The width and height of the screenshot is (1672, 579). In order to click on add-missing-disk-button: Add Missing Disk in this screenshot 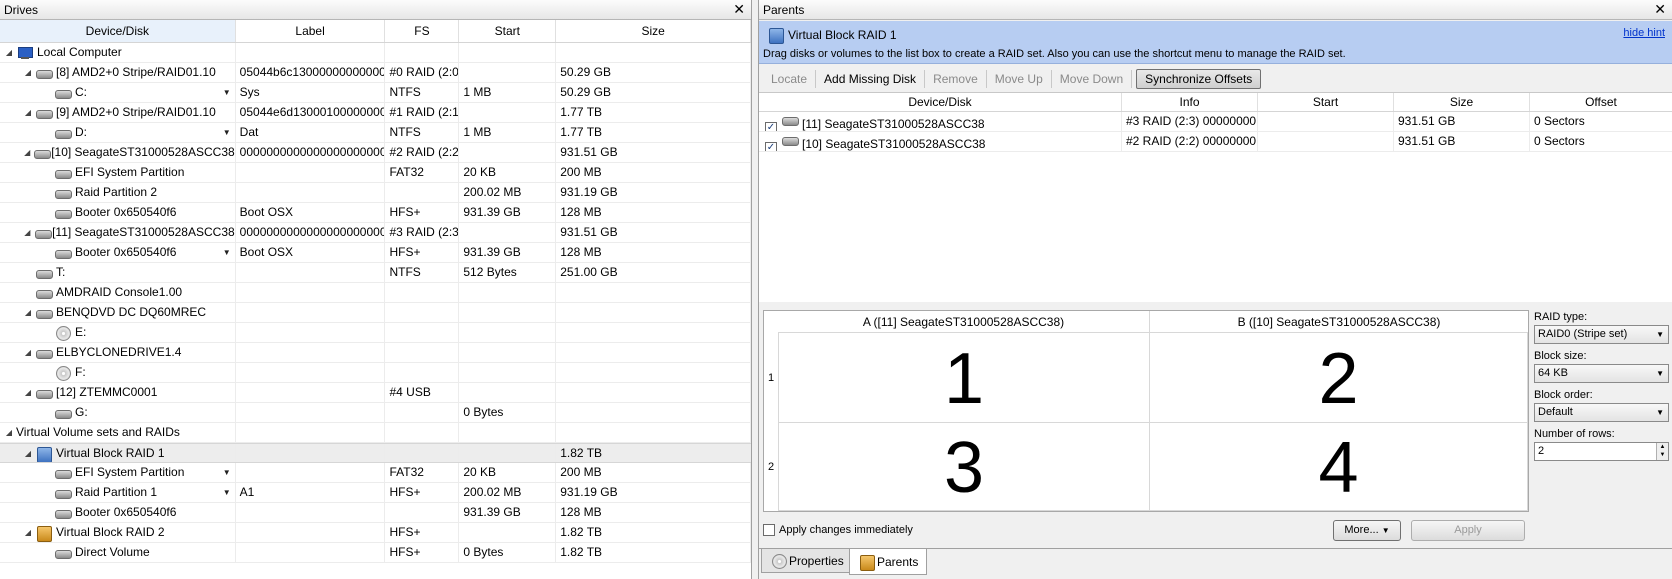, I will do `click(871, 79)`.